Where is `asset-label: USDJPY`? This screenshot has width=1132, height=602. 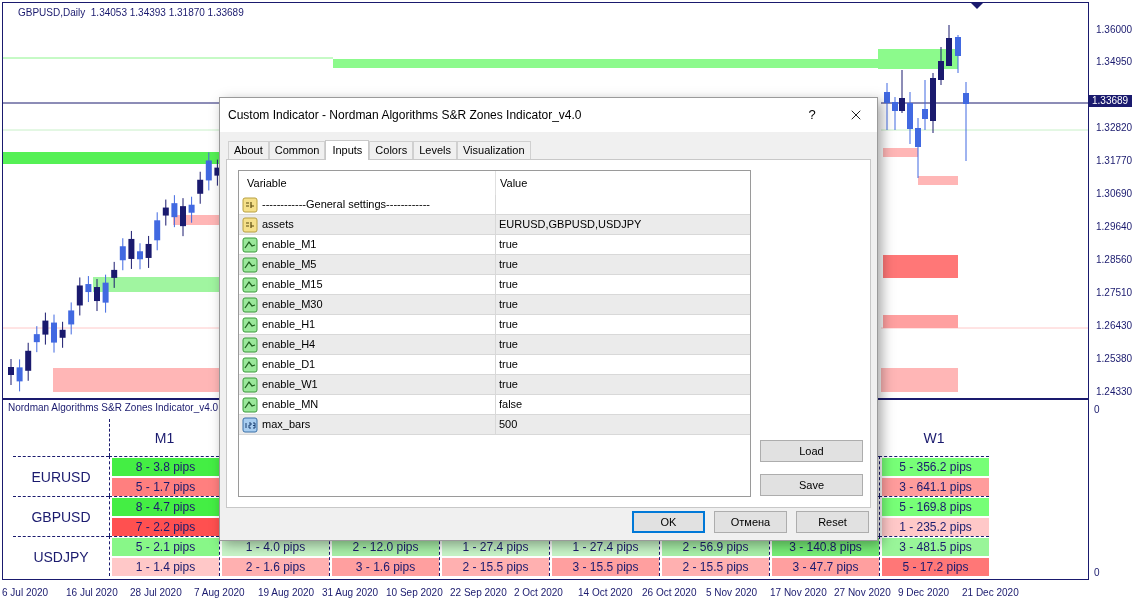
asset-label: USDJPY is located at coordinates (61, 556).